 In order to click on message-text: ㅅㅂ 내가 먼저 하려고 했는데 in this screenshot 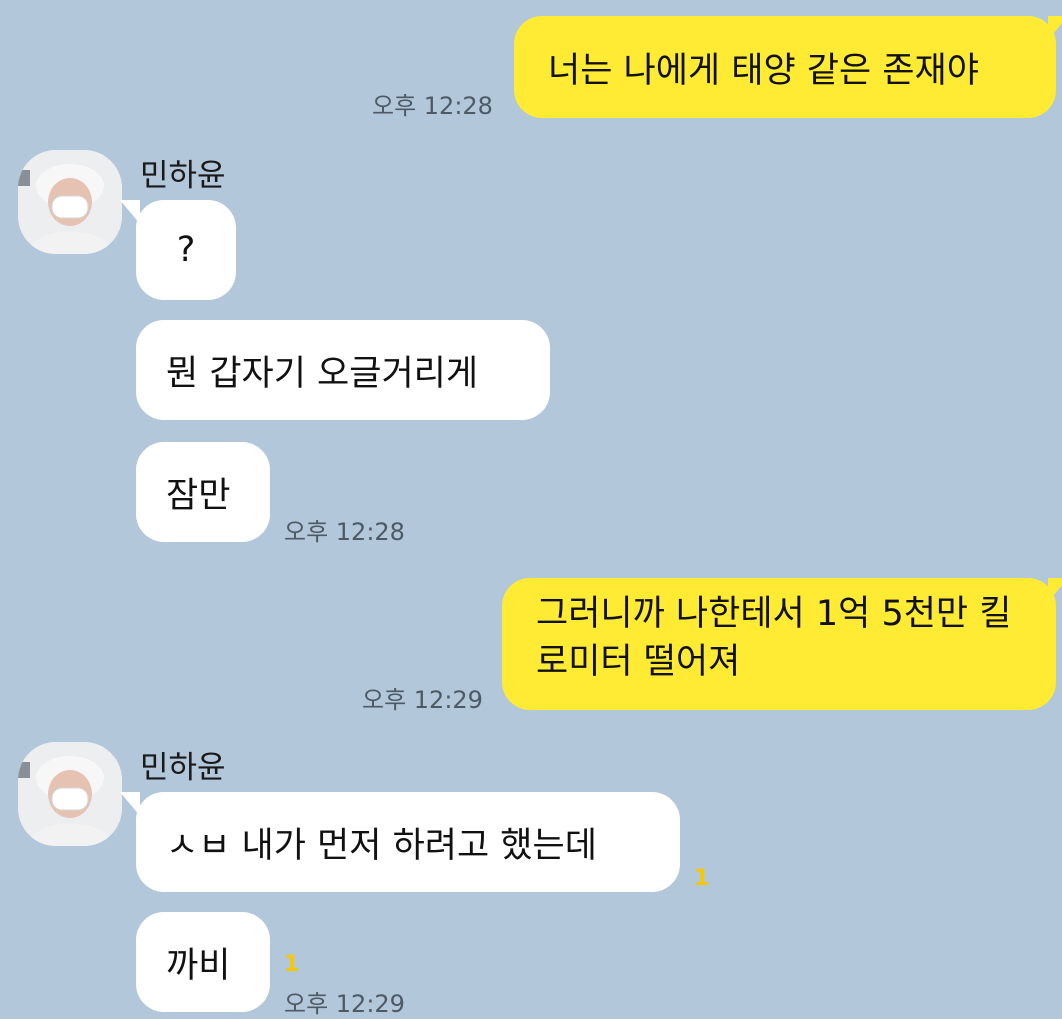, I will do `click(381, 845)`.